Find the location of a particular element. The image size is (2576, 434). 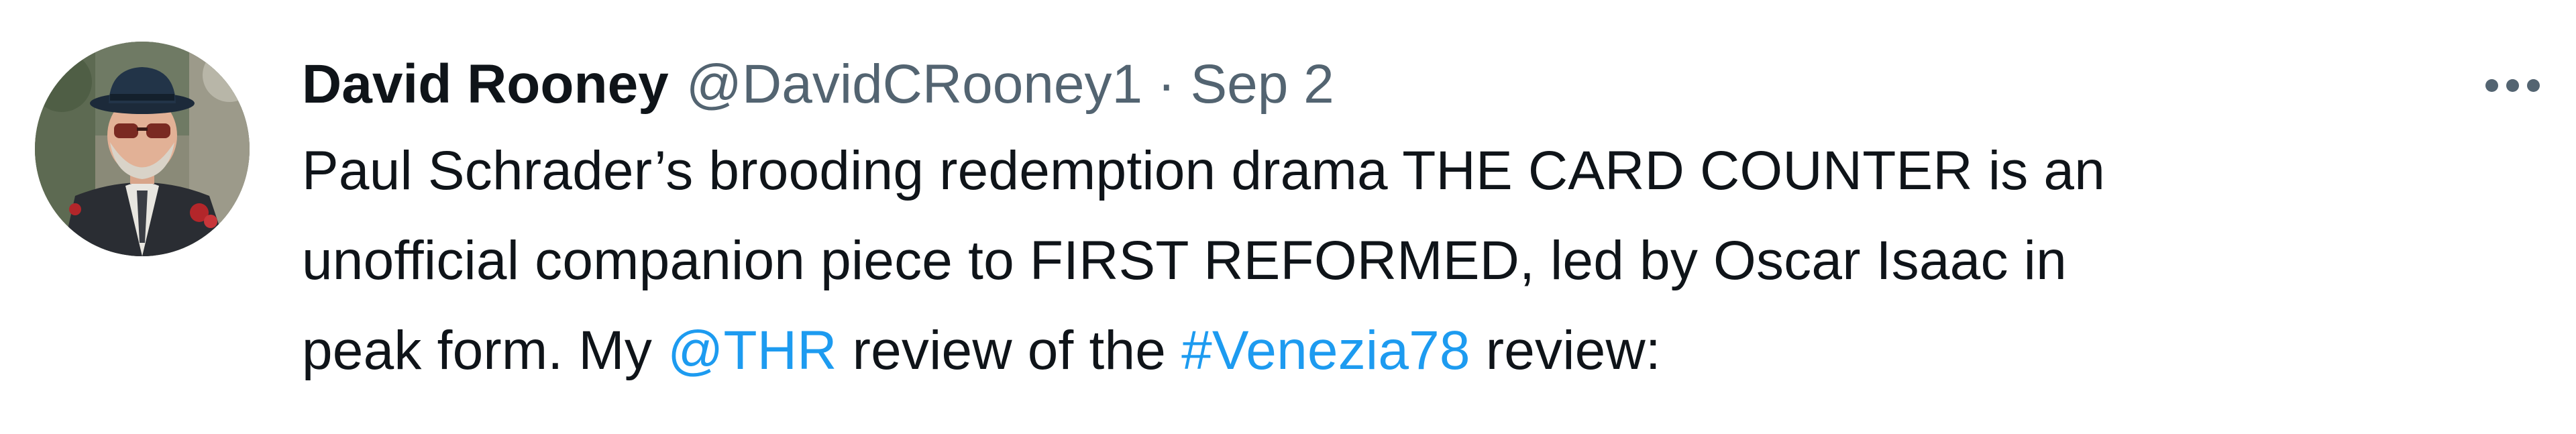

hashtag-link: #Venezia78 is located at coordinates (1325, 351).